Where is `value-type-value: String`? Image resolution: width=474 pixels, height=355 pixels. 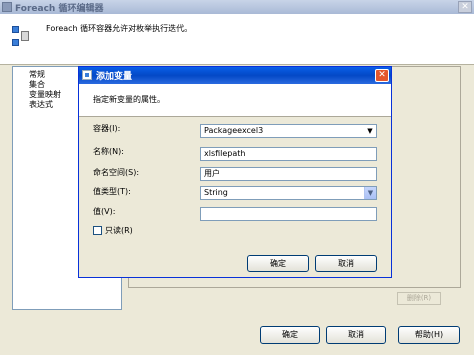 value-type-value: String is located at coordinates (216, 192).